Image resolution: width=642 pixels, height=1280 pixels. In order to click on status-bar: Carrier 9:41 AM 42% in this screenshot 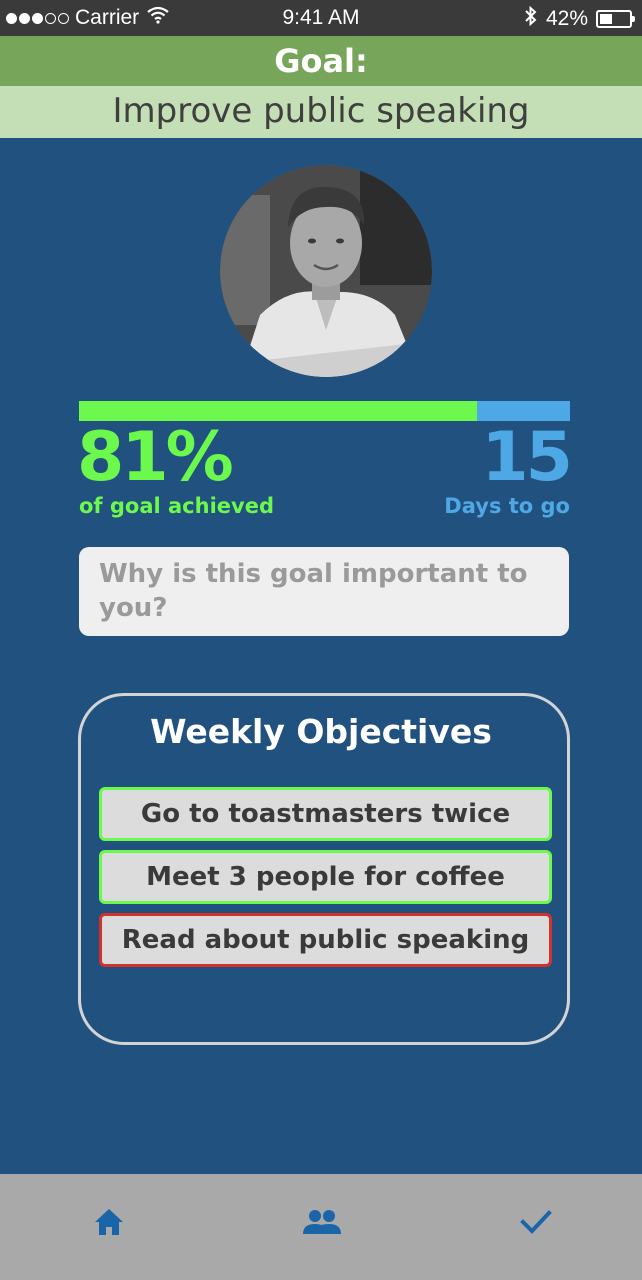, I will do `click(321, 18)`.